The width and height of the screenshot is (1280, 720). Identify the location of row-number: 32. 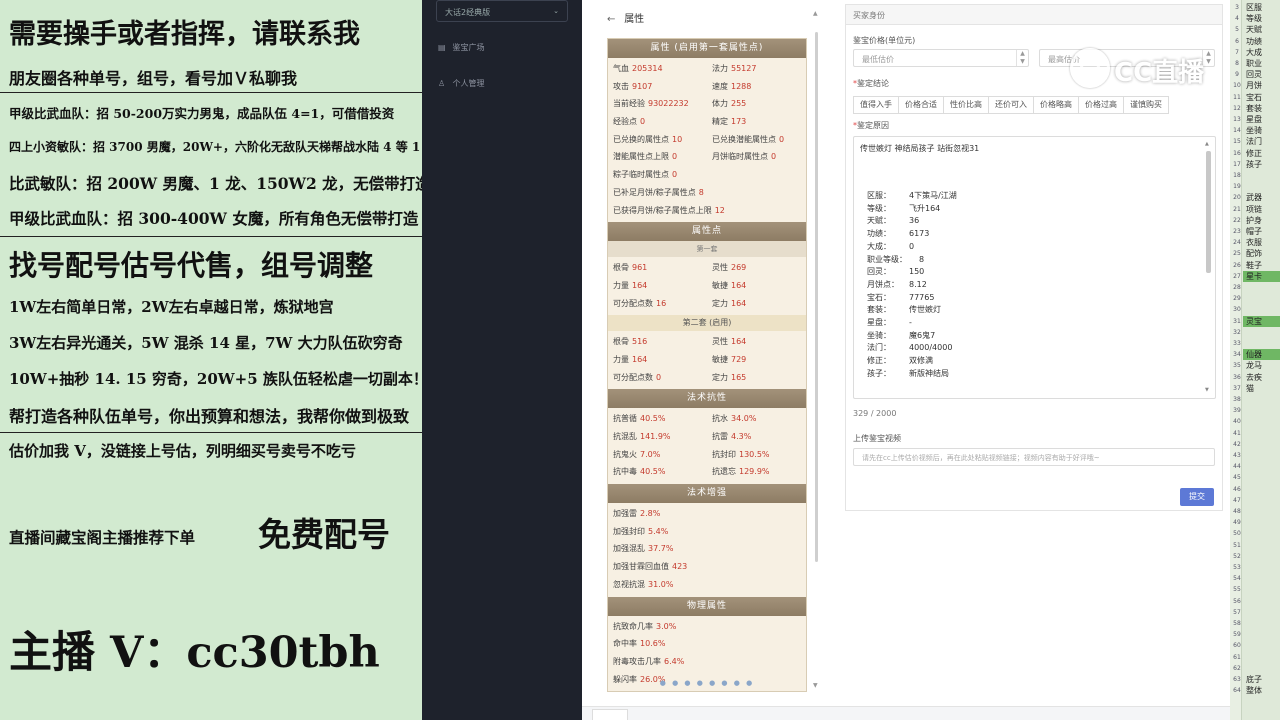
(1237, 332).